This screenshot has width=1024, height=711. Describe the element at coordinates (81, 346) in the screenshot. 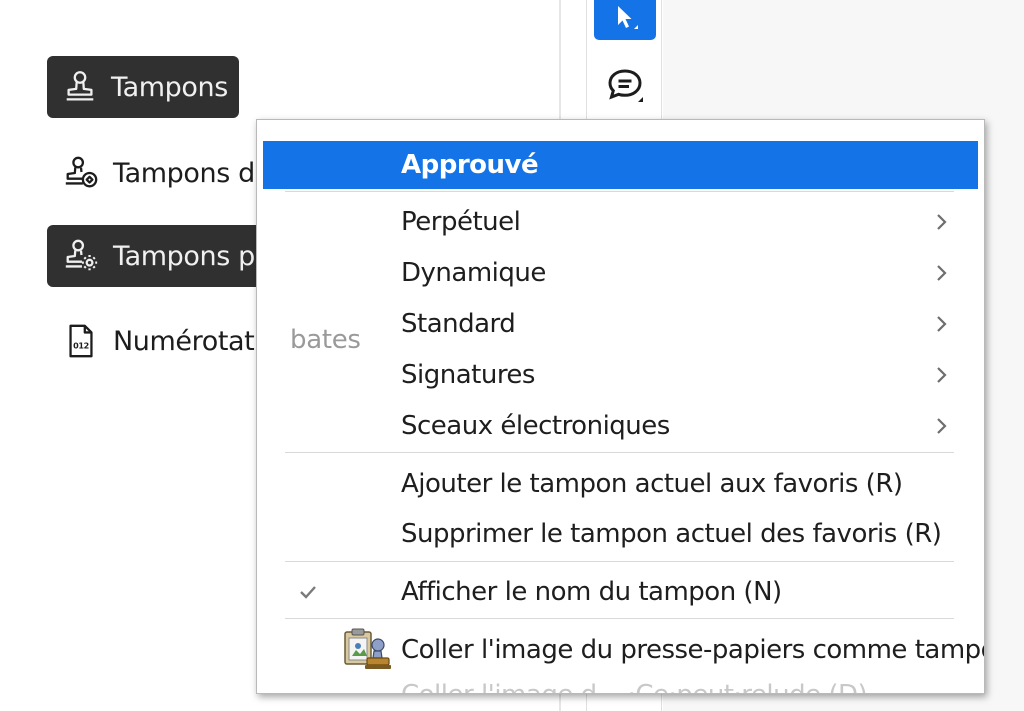

I see `svg-text: 012` at that location.